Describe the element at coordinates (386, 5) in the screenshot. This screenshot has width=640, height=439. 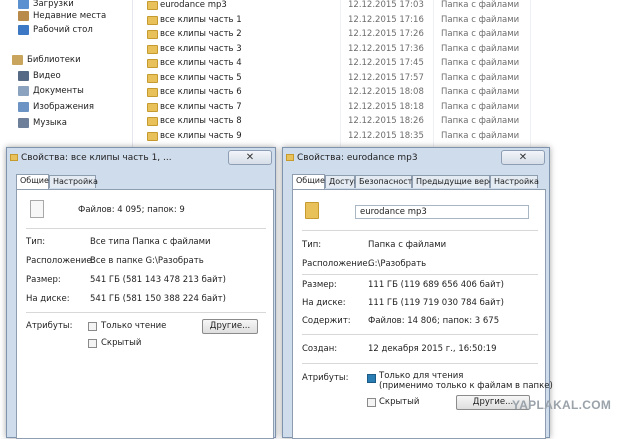
I see `file-date: 12.12.2015 17:03` at that location.